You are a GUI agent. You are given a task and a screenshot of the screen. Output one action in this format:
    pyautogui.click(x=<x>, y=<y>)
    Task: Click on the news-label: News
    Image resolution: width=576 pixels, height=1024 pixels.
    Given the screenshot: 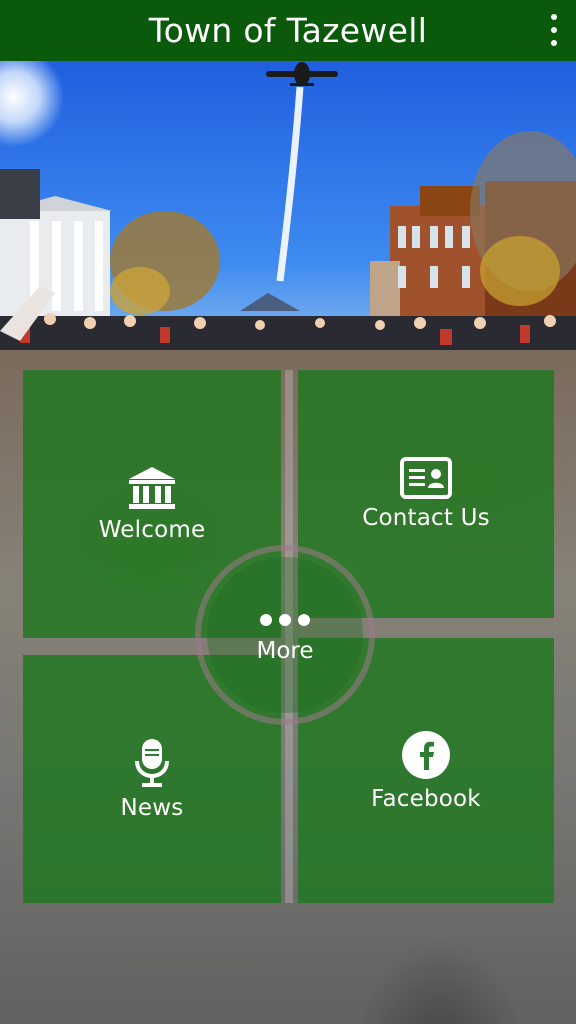 What is the action you would take?
    pyautogui.click(x=152, y=808)
    